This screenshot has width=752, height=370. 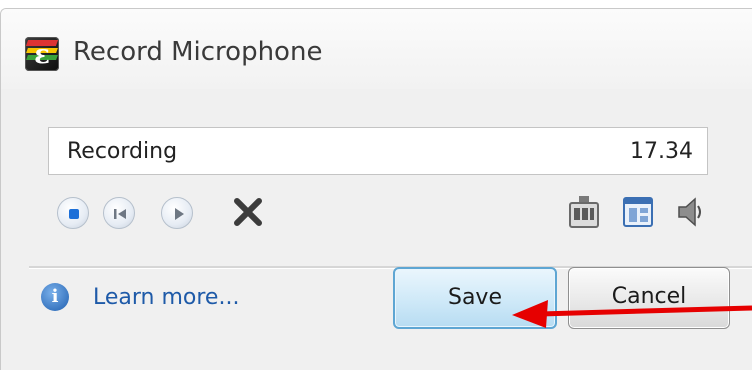 I want to click on speaker-button, so click(x=690, y=212).